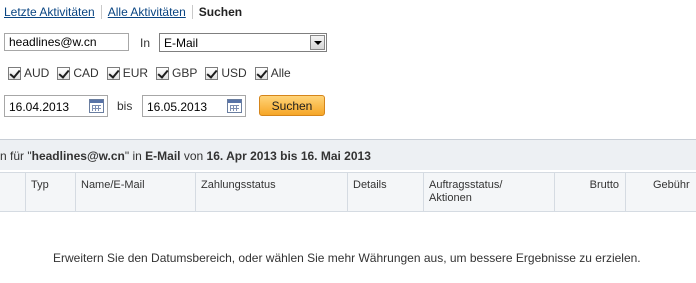 This screenshot has height=283, width=696. I want to click on currency-option-aud: AUD, so click(28, 73).